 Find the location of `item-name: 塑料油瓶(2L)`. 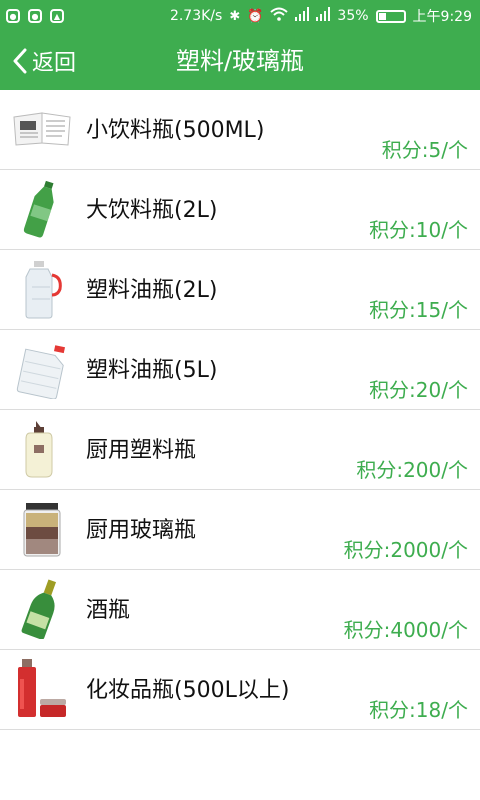

item-name: 塑料油瓶(2L) is located at coordinates (152, 290).